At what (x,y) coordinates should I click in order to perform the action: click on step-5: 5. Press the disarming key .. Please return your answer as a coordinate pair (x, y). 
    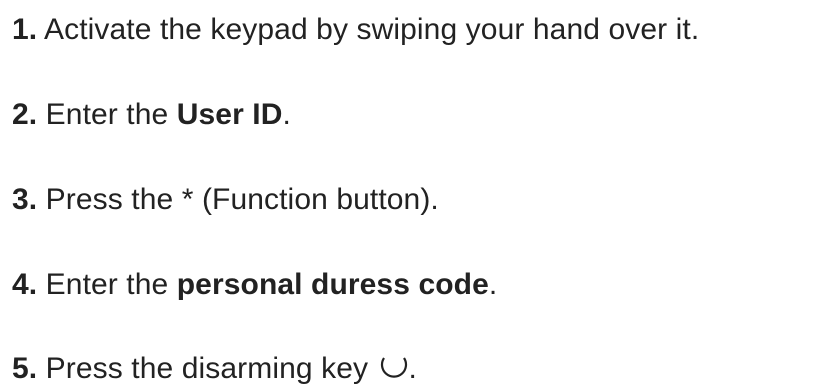
    Looking at the image, I should click on (214, 370).